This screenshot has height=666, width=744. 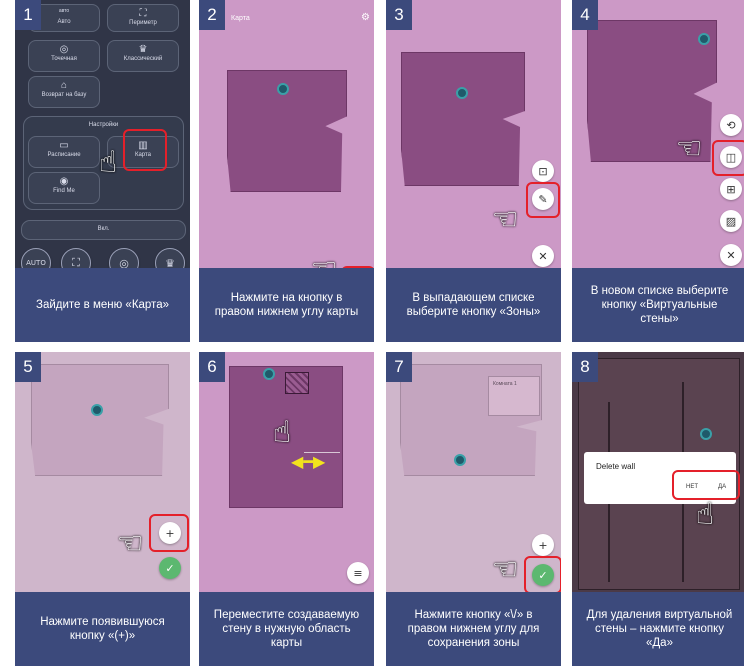 What do you see at coordinates (286, 134) in the screenshot?
I see `map-screenshot: Карта ⚙ ≡ ☝` at bounding box center [286, 134].